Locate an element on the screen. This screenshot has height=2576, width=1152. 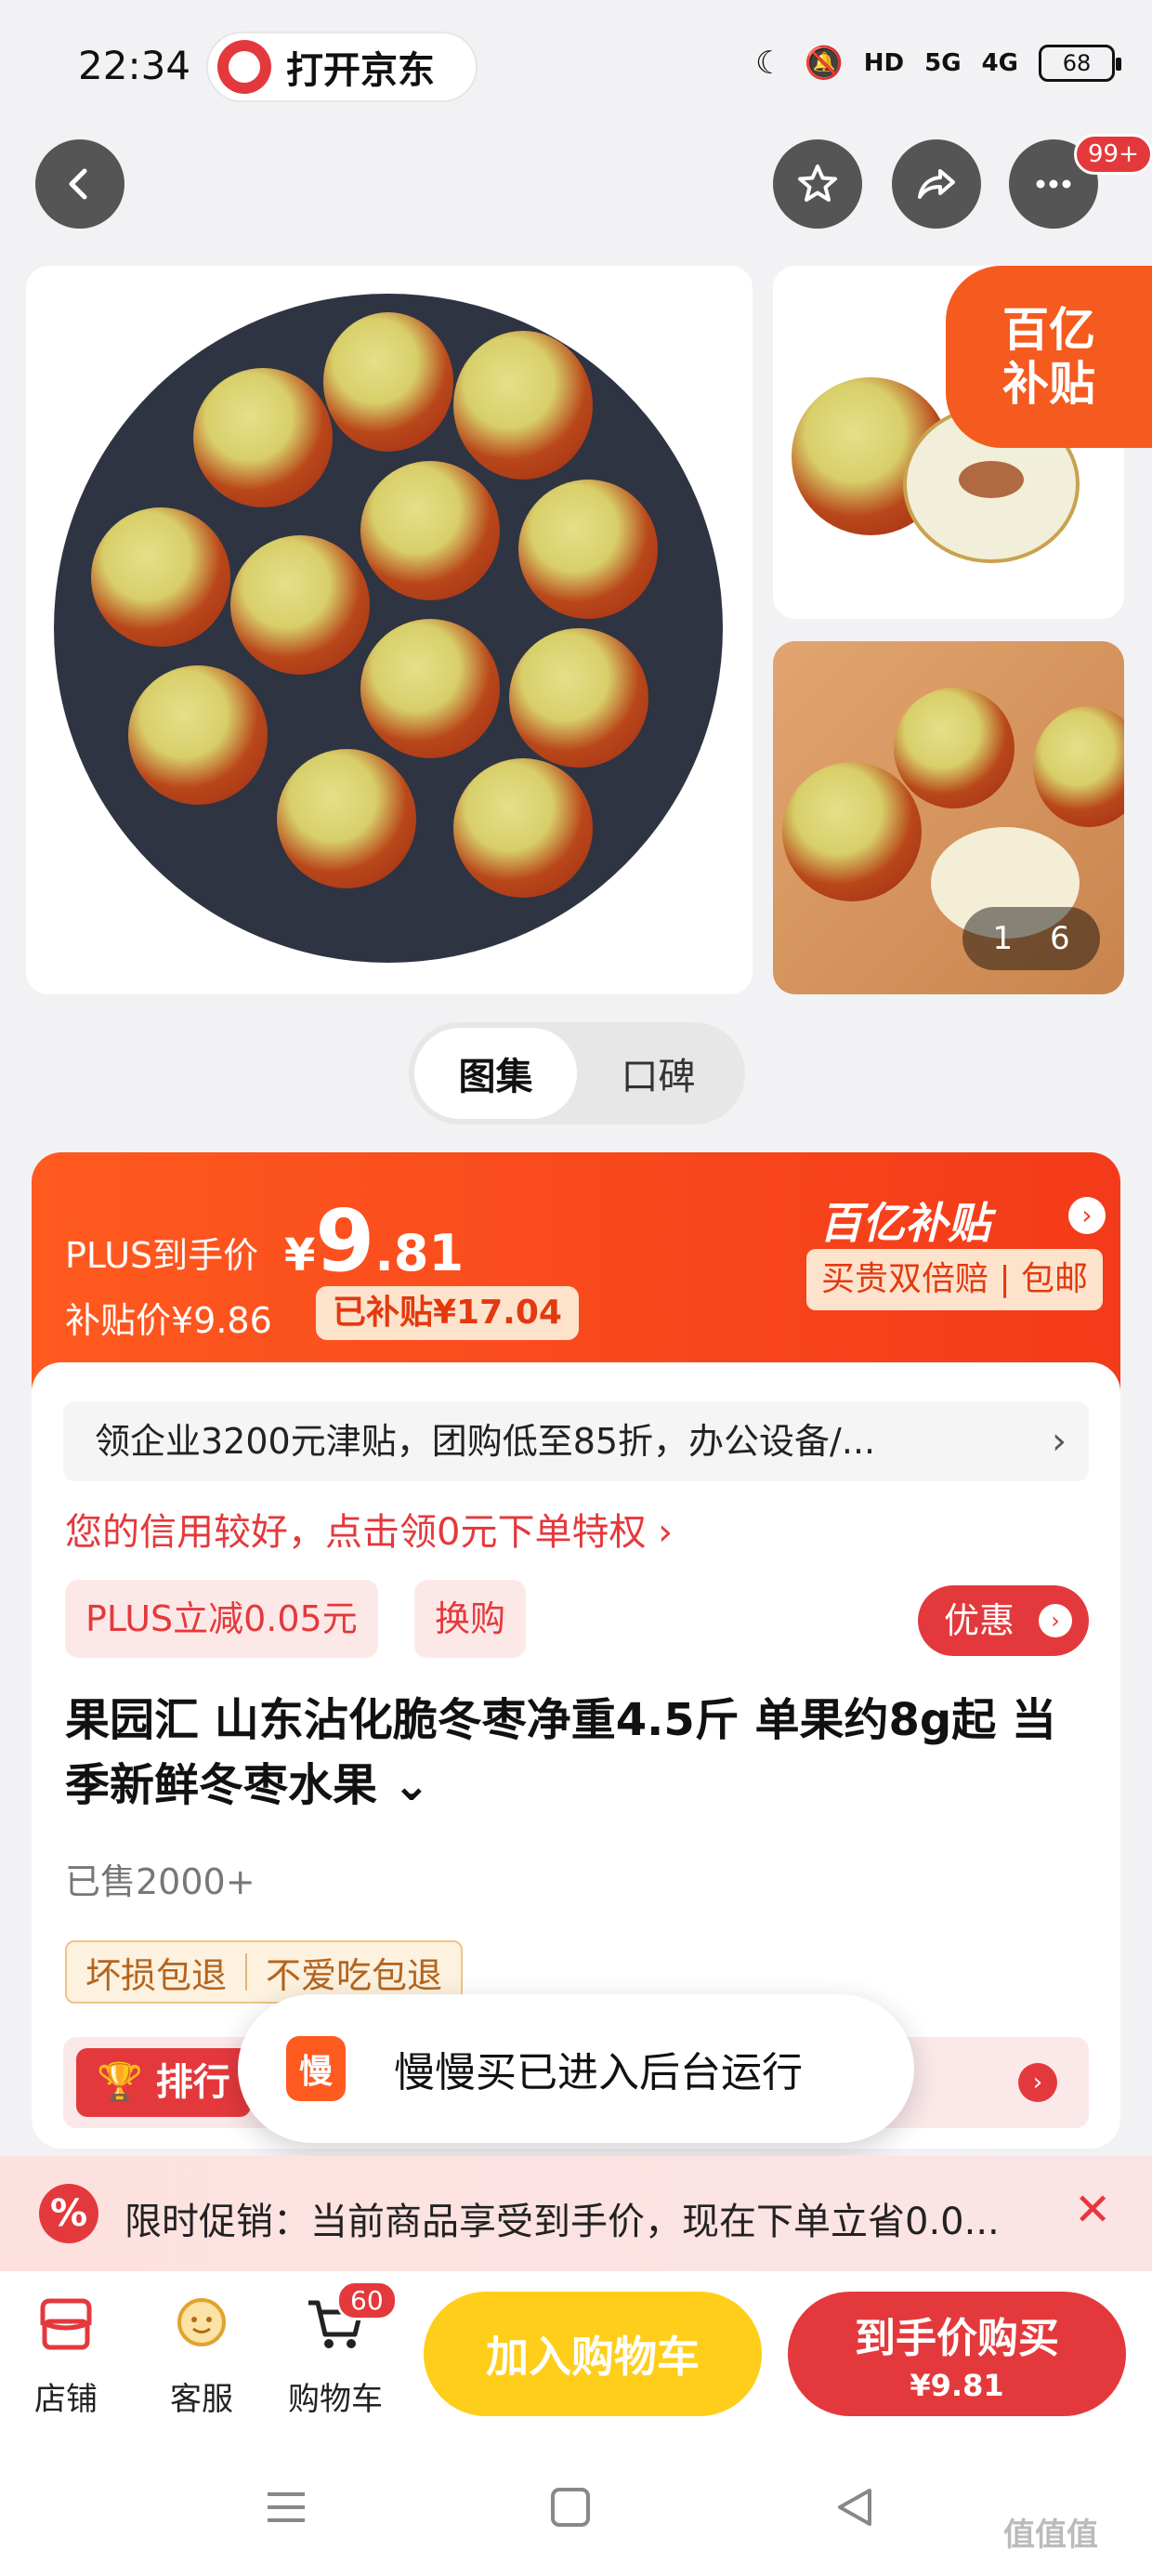
date-pit is located at coordinates (991, 479).